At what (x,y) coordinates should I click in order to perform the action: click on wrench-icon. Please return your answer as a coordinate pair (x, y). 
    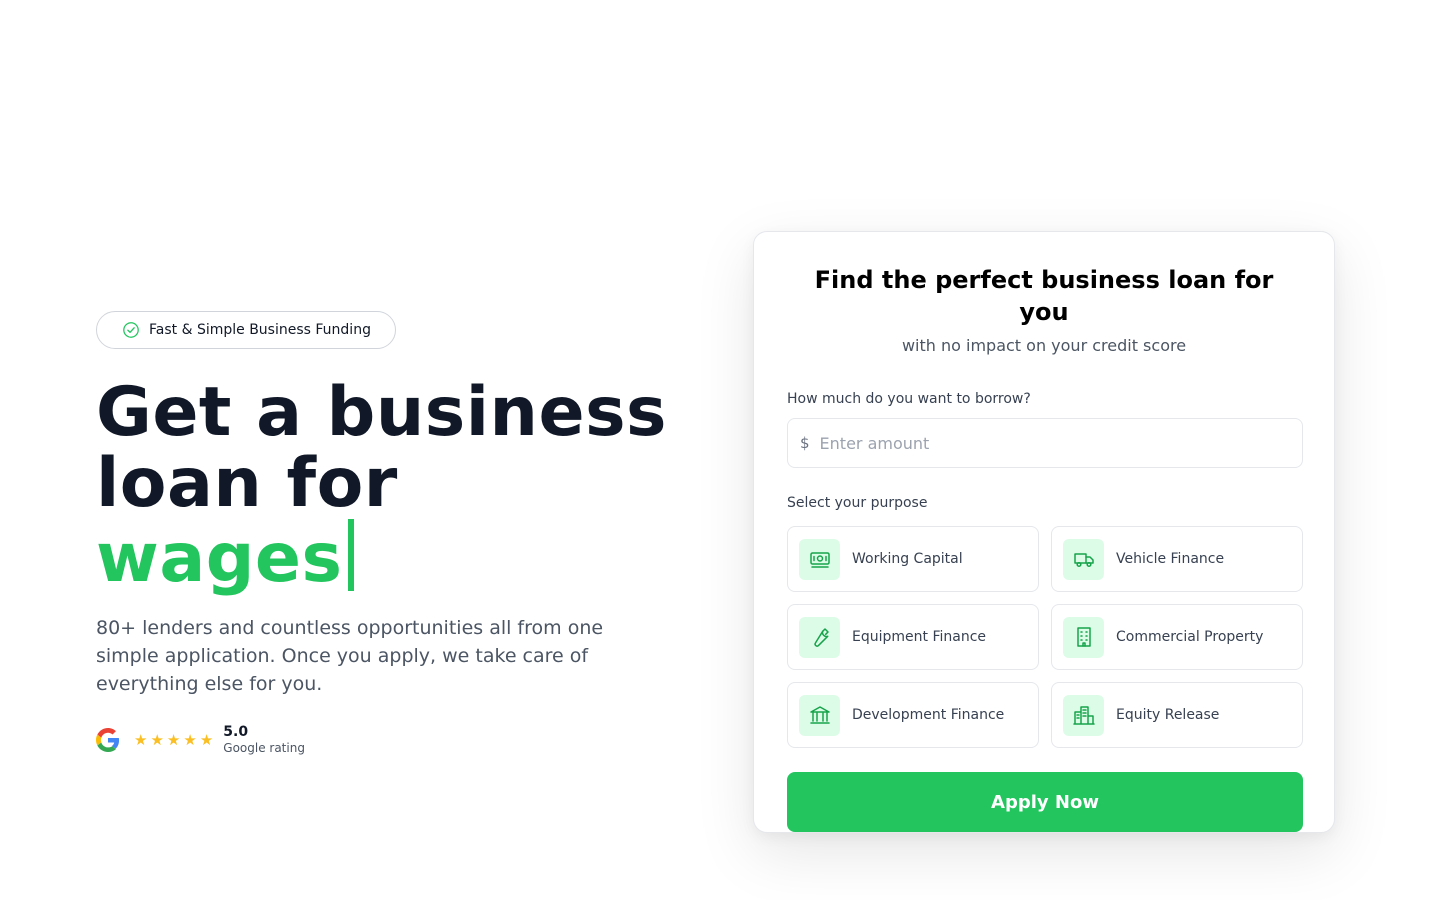
    Looking at the image, I should click on (819, 637).